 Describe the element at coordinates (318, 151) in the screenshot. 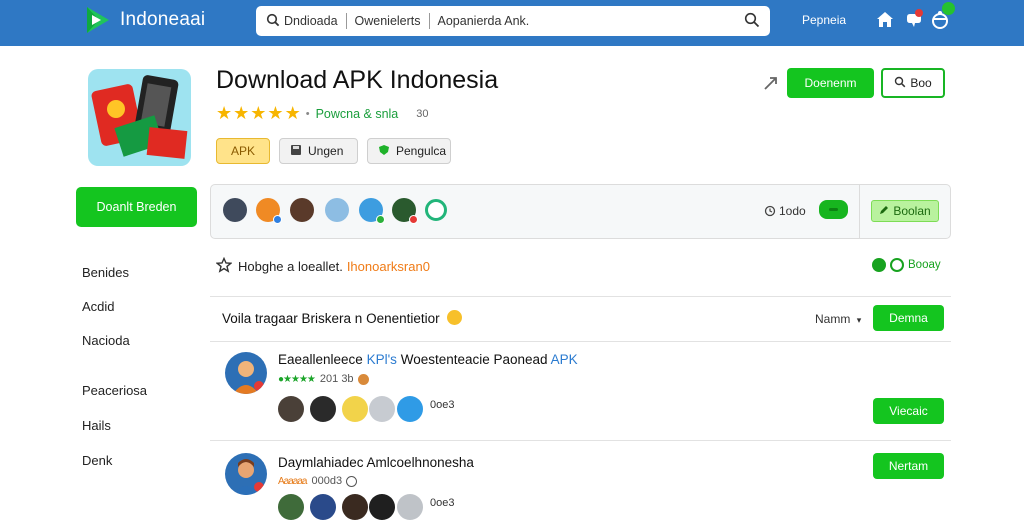

I see `tag-ungen: Ungen` at that location.